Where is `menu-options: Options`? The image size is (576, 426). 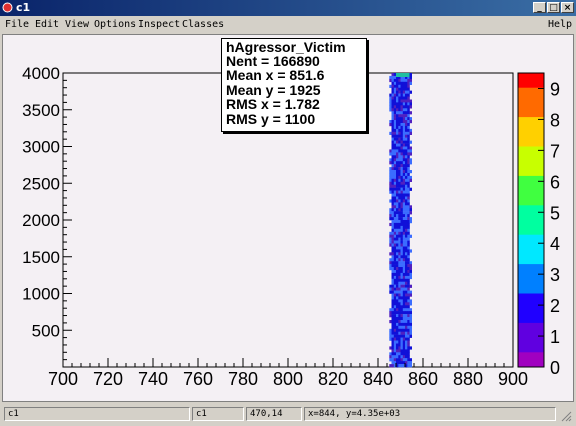 menu-options: Options is located at coordinates (115, 24).